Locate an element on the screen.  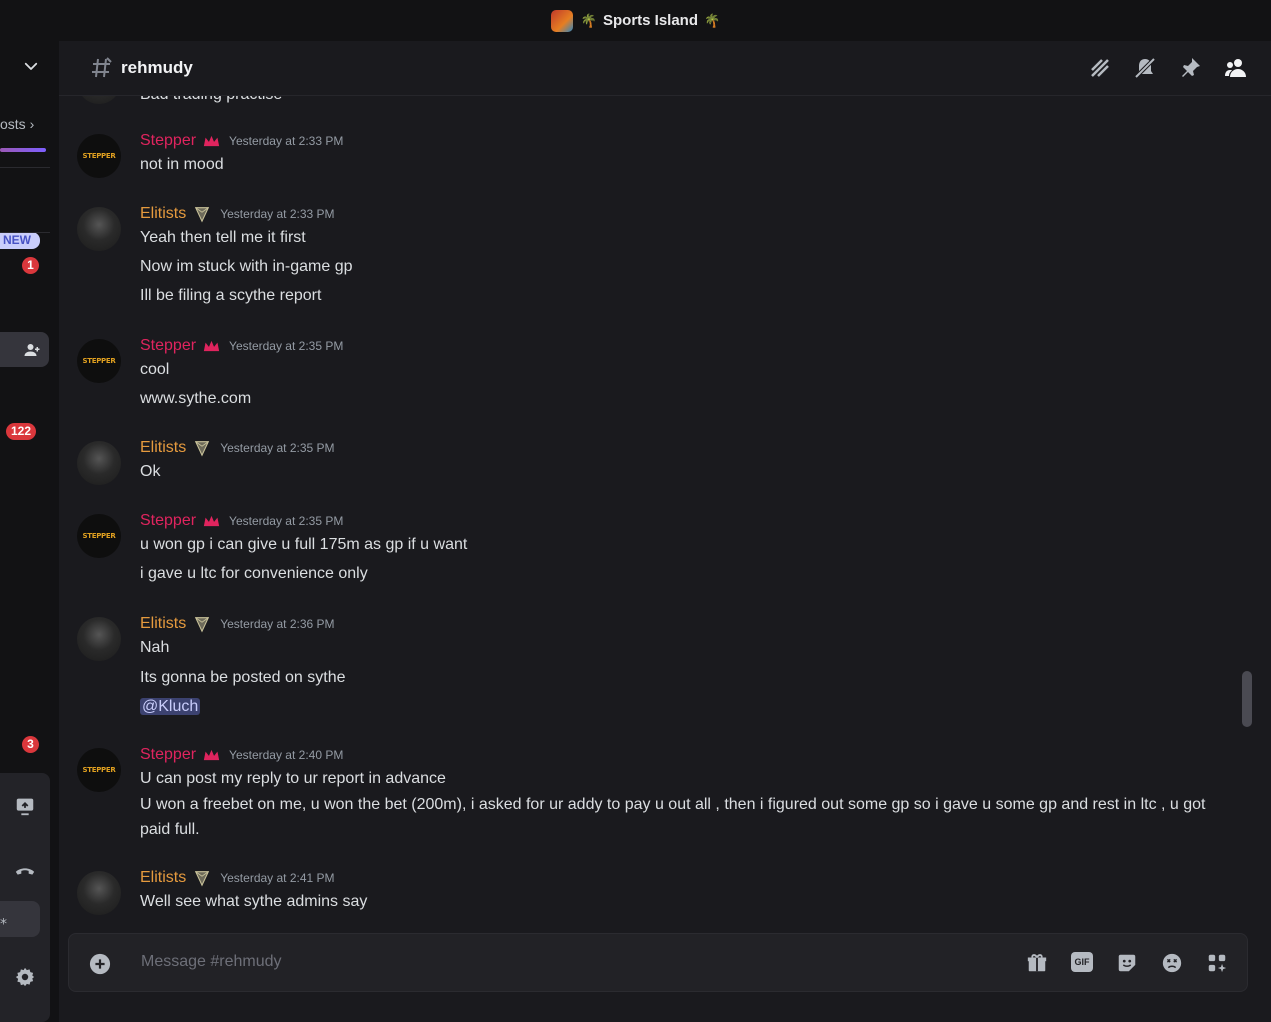
message-header: Stepper Yesterday at 2:33 PM is located at coordinates (241, 141).